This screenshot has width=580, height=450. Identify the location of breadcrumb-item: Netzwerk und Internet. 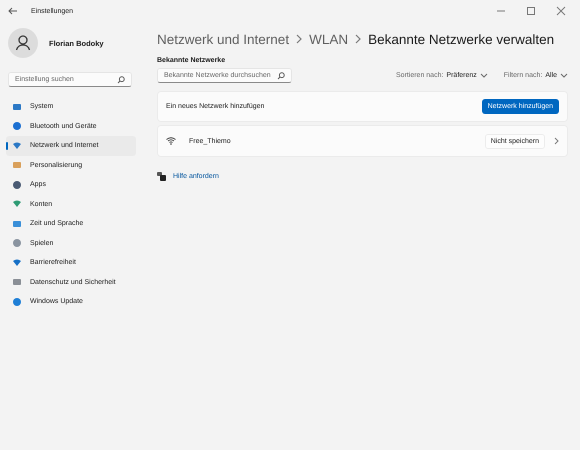
(223, 39).